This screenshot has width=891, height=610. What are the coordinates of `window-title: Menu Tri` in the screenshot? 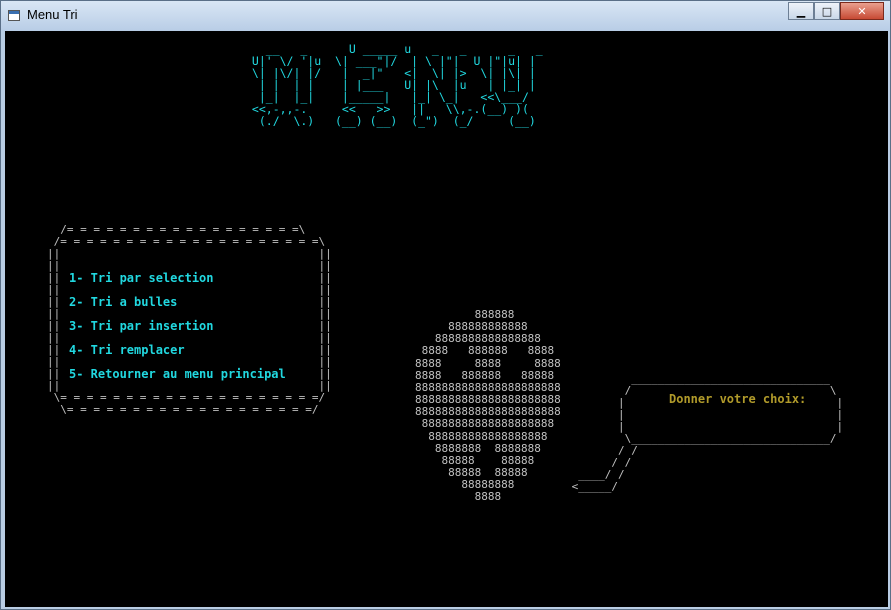 It's located at (52, 14).